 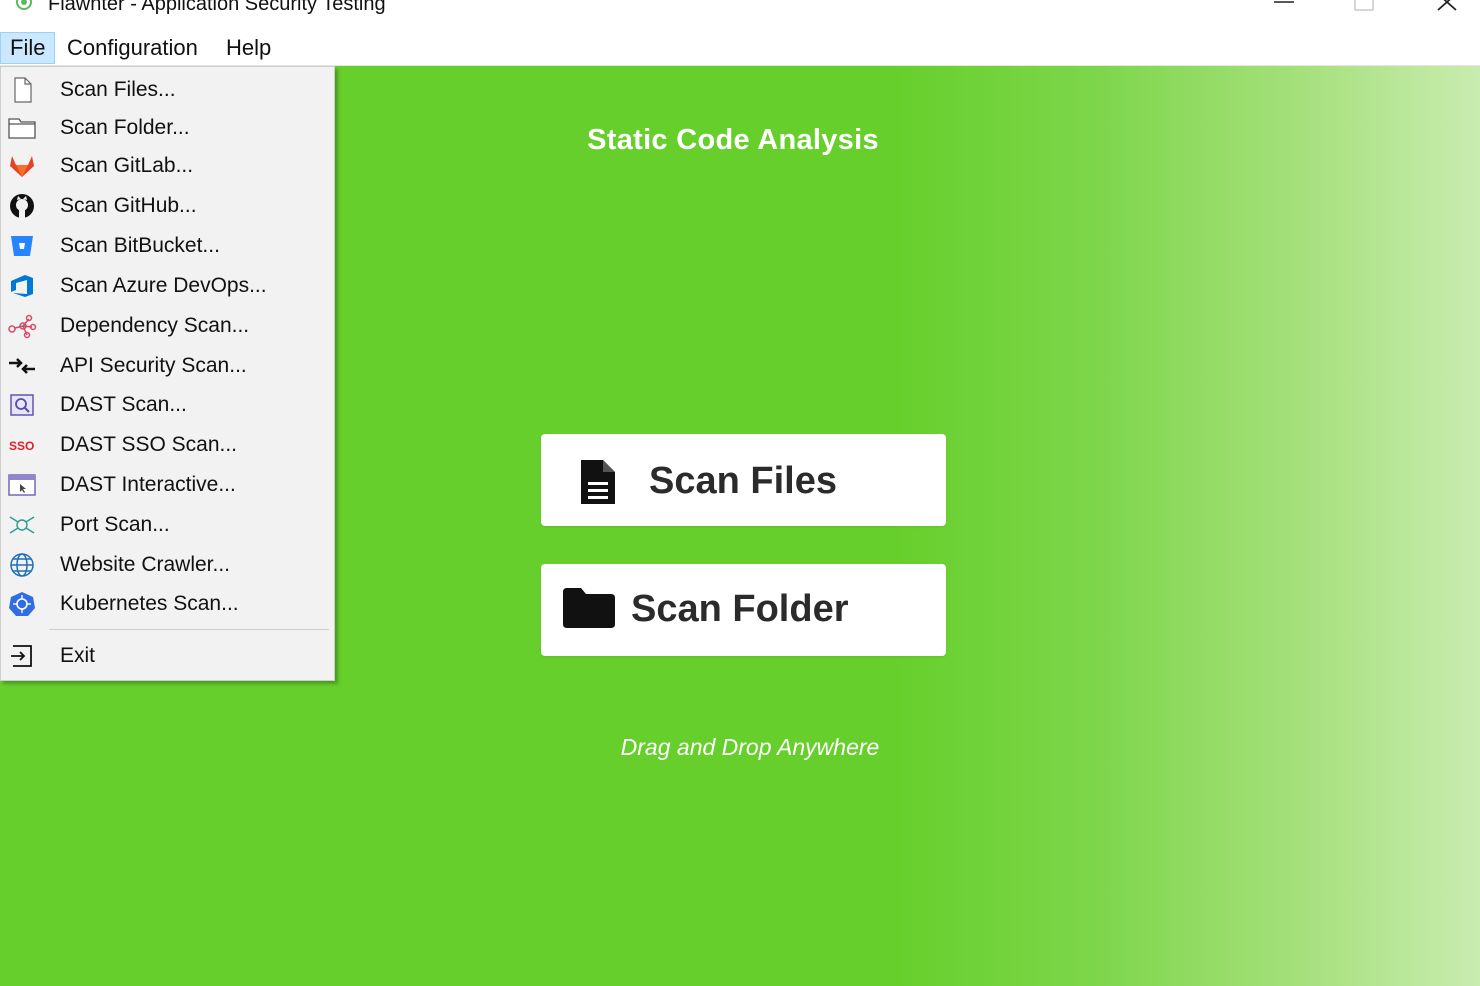 What do you see at coordinates (22, 366) in the screenshot?
I see `api-arrows-icon` at bounding box center [22, 366].